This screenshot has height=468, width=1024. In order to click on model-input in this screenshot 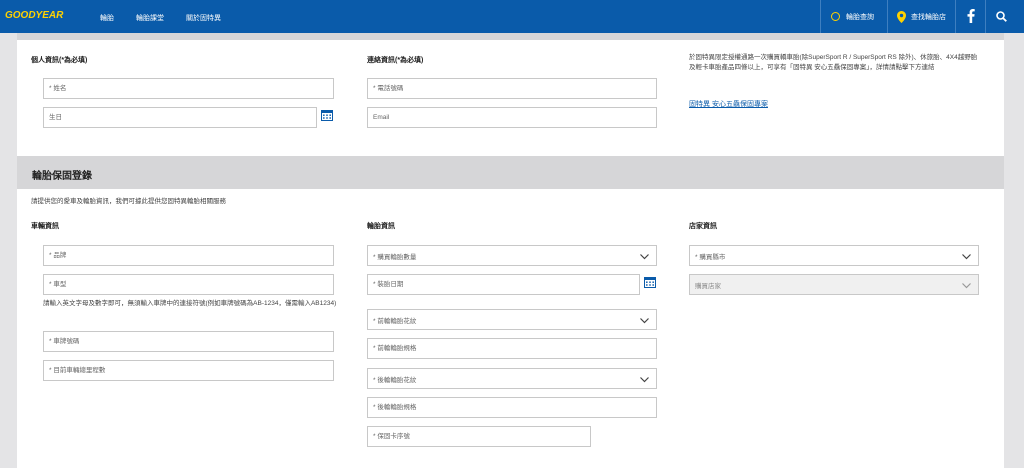, I will do `click(188, 284)`.